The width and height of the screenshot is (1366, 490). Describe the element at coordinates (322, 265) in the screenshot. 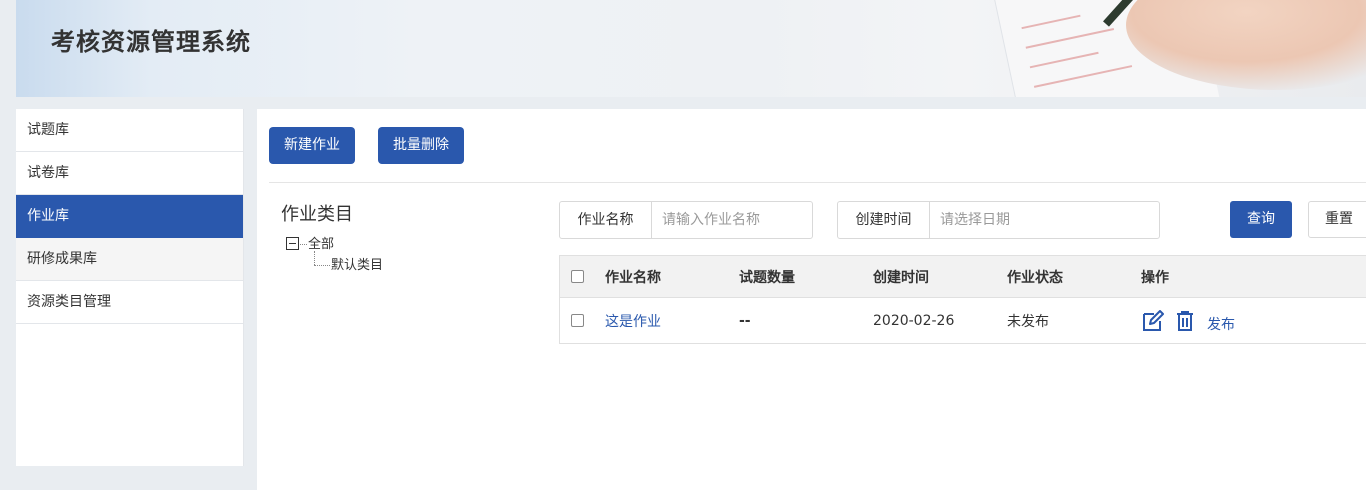

I see `tree-connector-horizontal` at that location.